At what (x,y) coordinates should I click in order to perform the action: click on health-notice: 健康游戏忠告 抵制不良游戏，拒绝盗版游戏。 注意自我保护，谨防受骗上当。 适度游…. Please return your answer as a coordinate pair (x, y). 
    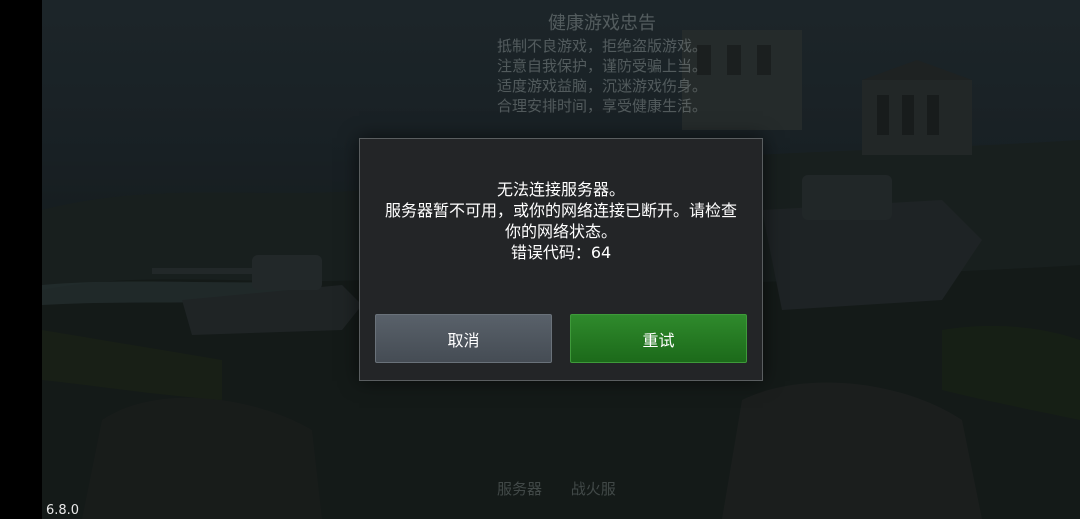
    Looking at the image, I should click on (602, 65).